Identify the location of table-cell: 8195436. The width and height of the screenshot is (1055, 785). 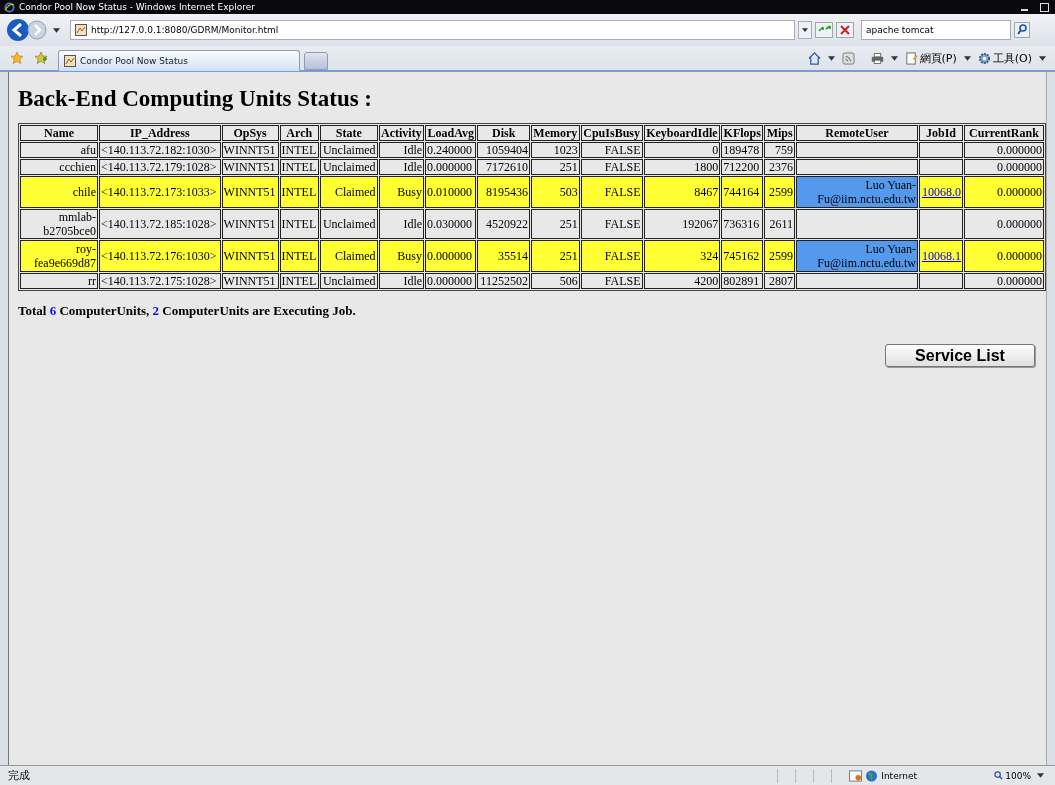
(503, 192).